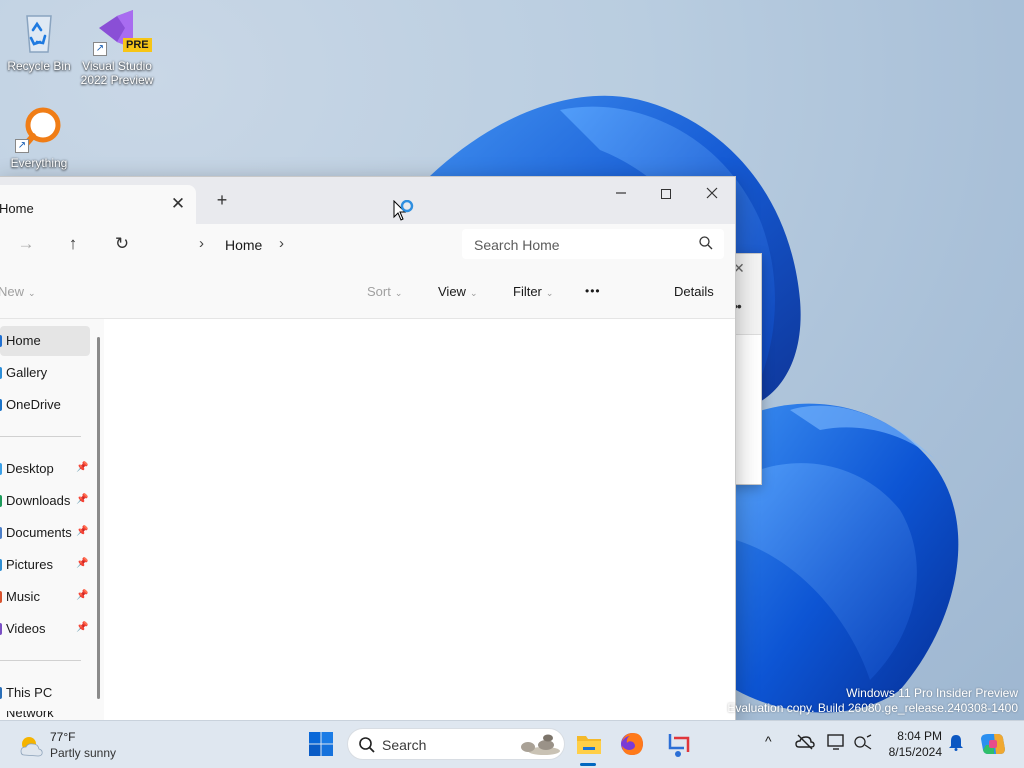 The height and width of the screenshot is (768, 1024). I want to click on sidebar-item-label: OneDrive, so click(33, 404).